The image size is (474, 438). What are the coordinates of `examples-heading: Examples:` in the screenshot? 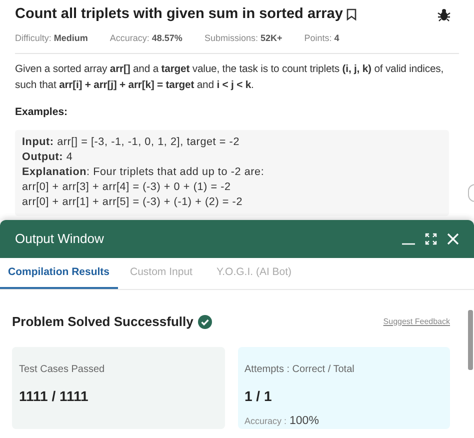 It's located at (41, 112).